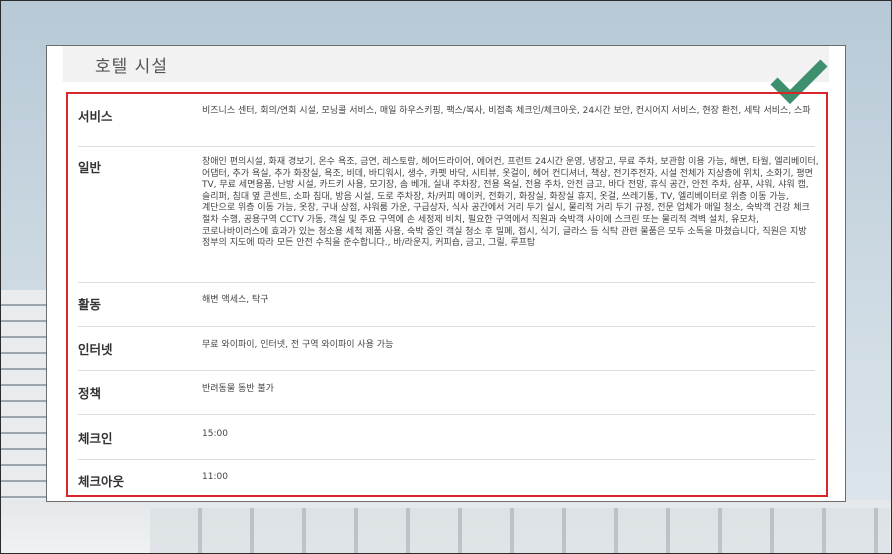  Describe the element at coordinates (235, 300) in the screenshot. I see `row-value: 해변 액세스, 탁구` at that location.